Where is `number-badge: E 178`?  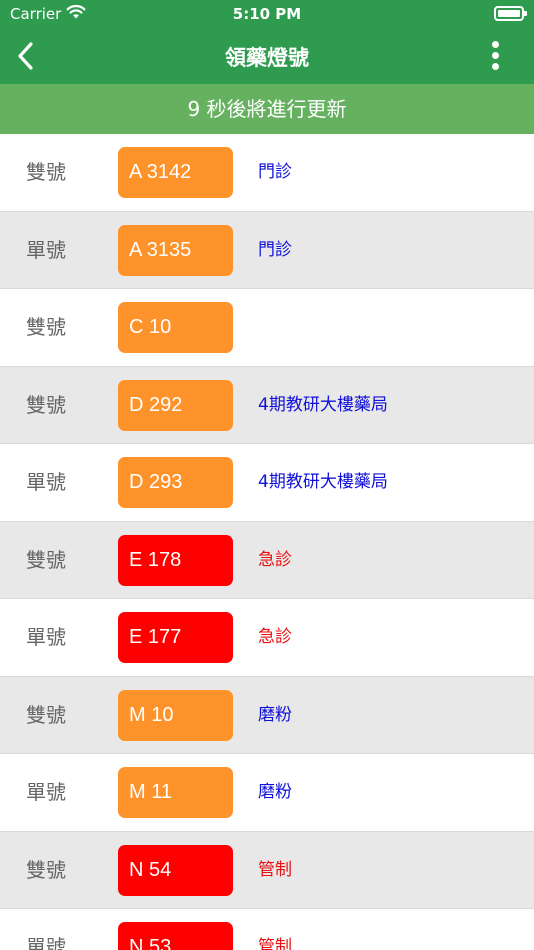 number-badge: E 178 is located at coordinates (175, 560).